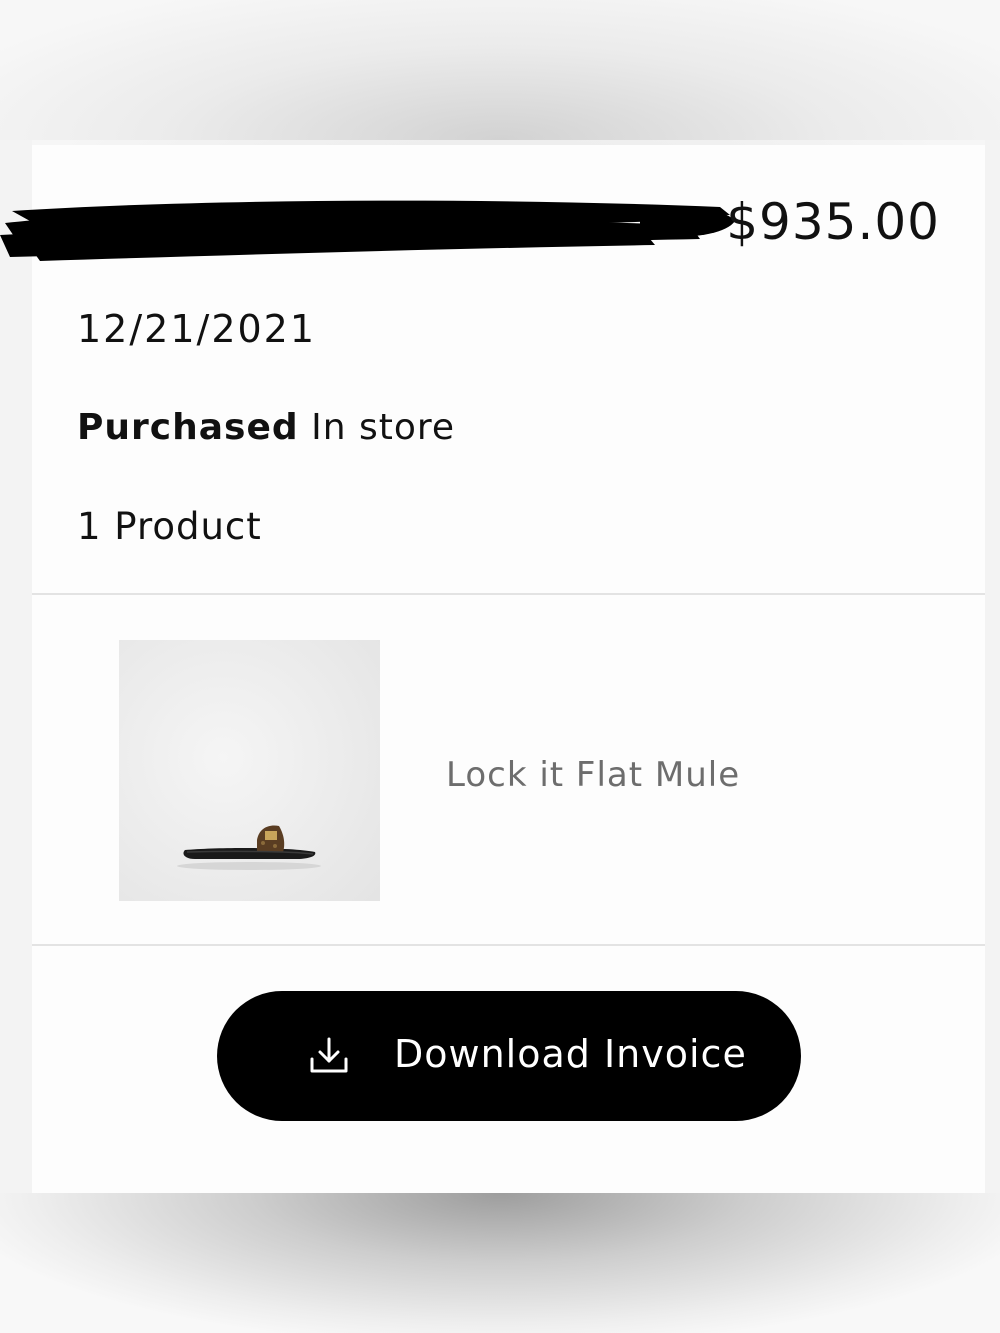 The height and width of the screenshot is (1333, 1000). Describe the element at coordinates (169, 526) in the screenshot. I see `product-count: 1 Product` at that location.